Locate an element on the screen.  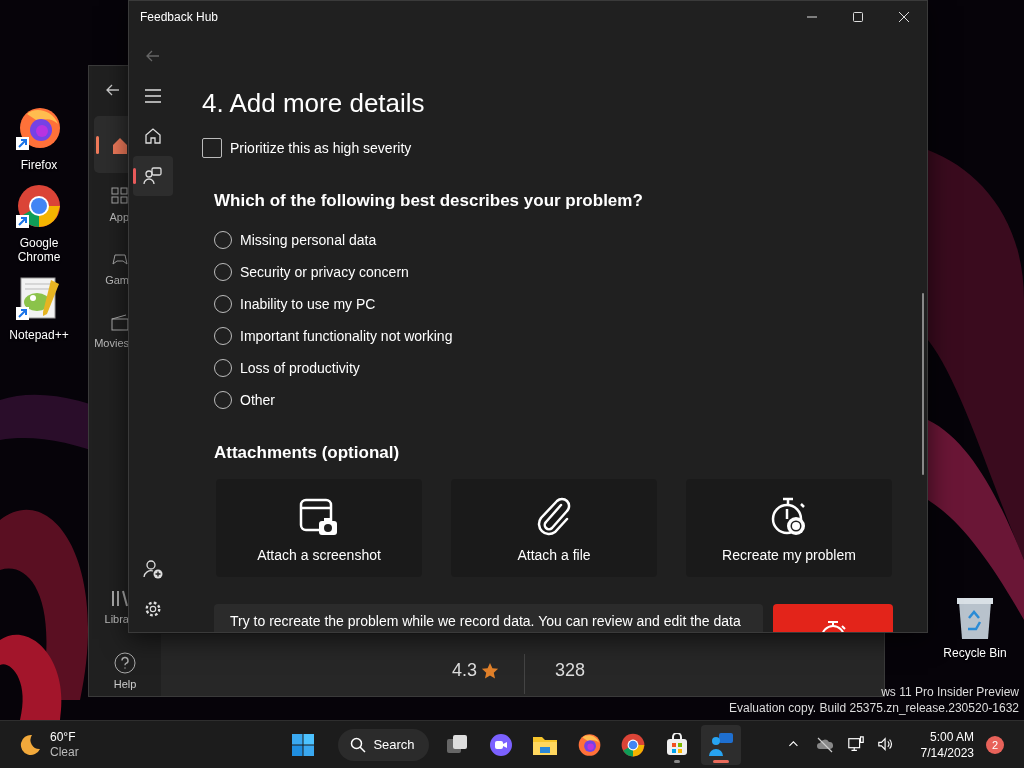
clock: 5:00 AM 7/14/2023 is located at coordinates (947, 744).